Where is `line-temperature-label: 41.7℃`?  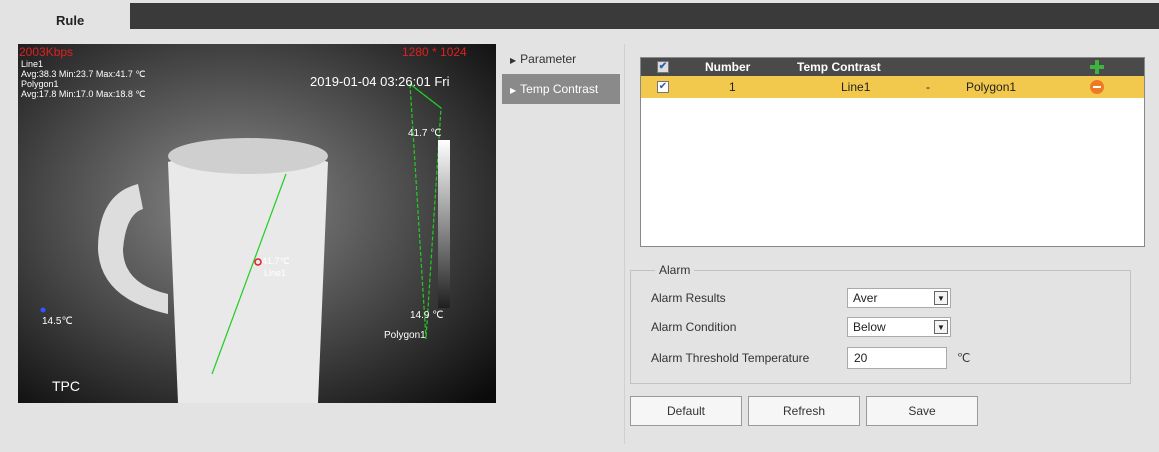 line-temperature-label: 41.7℃ is located at coordinates (276, 261).